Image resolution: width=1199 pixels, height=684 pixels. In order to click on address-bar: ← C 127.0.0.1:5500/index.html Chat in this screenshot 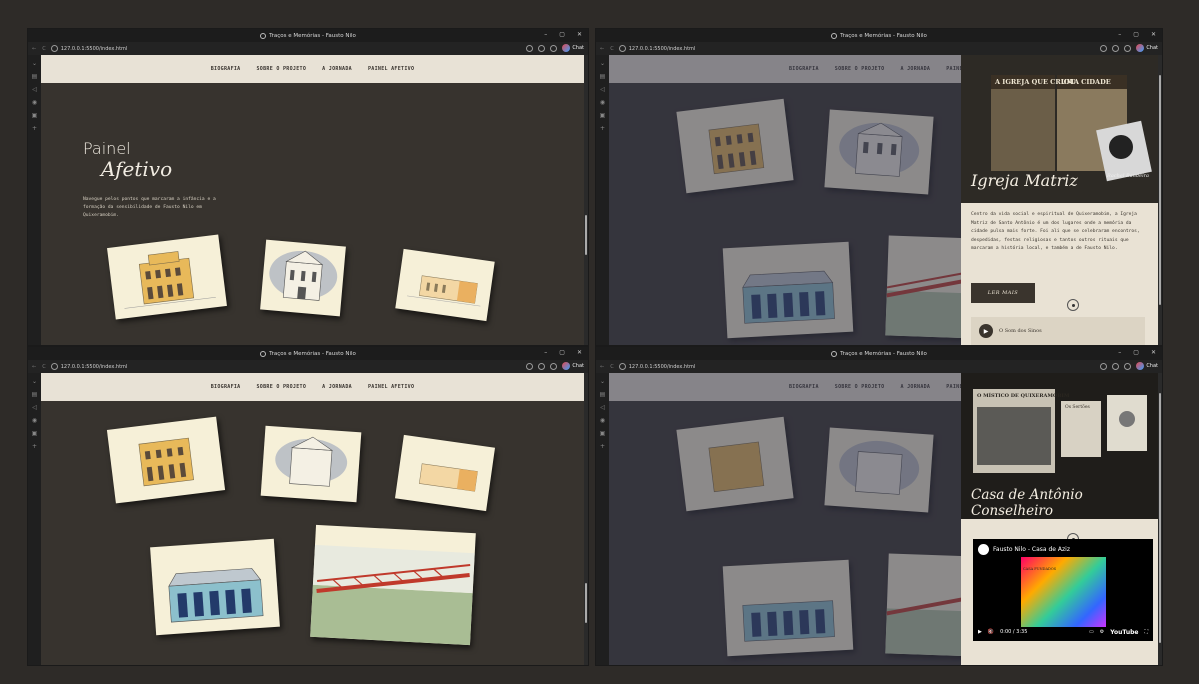, I will do `click(879, 366)`.